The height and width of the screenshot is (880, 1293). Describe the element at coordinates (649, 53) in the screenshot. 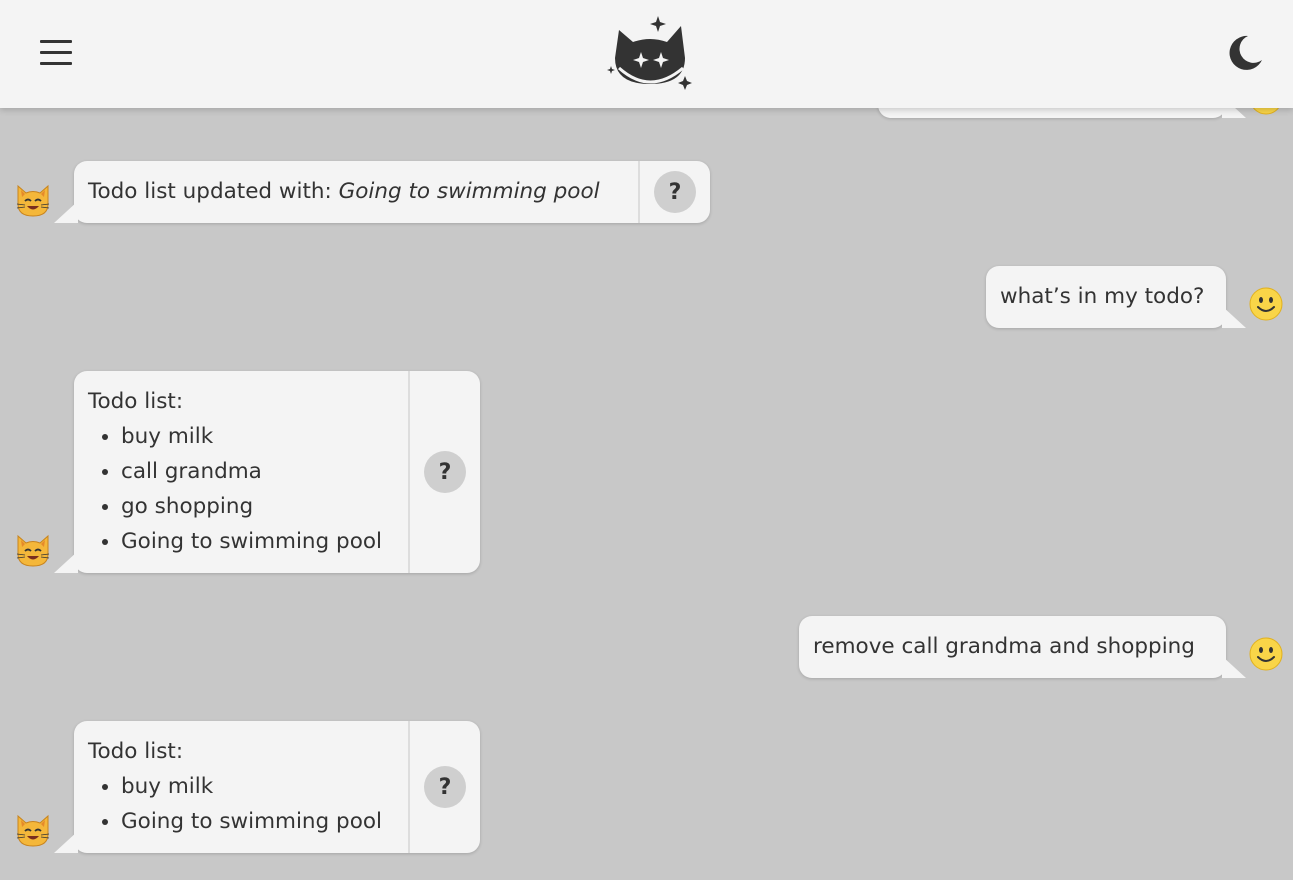

I see `cat-logo-icon` at that location.